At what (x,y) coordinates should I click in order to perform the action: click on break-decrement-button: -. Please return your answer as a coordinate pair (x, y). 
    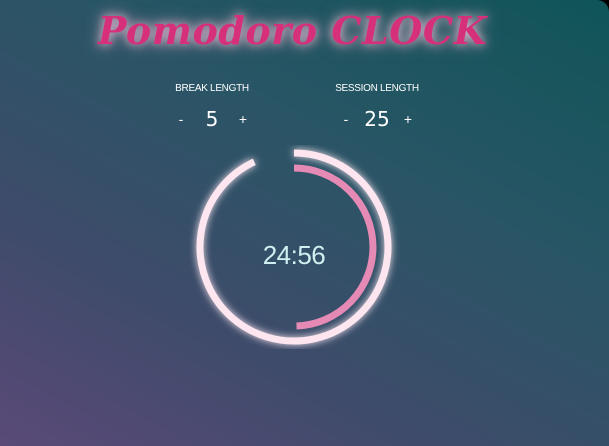
    Looking at the image, I should click on (181, 119).